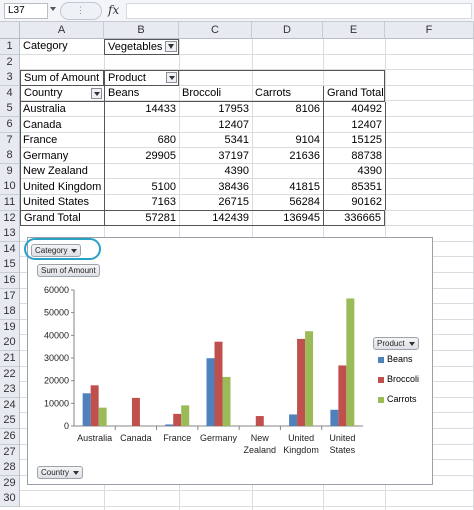 The width and height of the screenshot is (474, 510). I want to click on x-tick-label: Australia, so click(94, 438).